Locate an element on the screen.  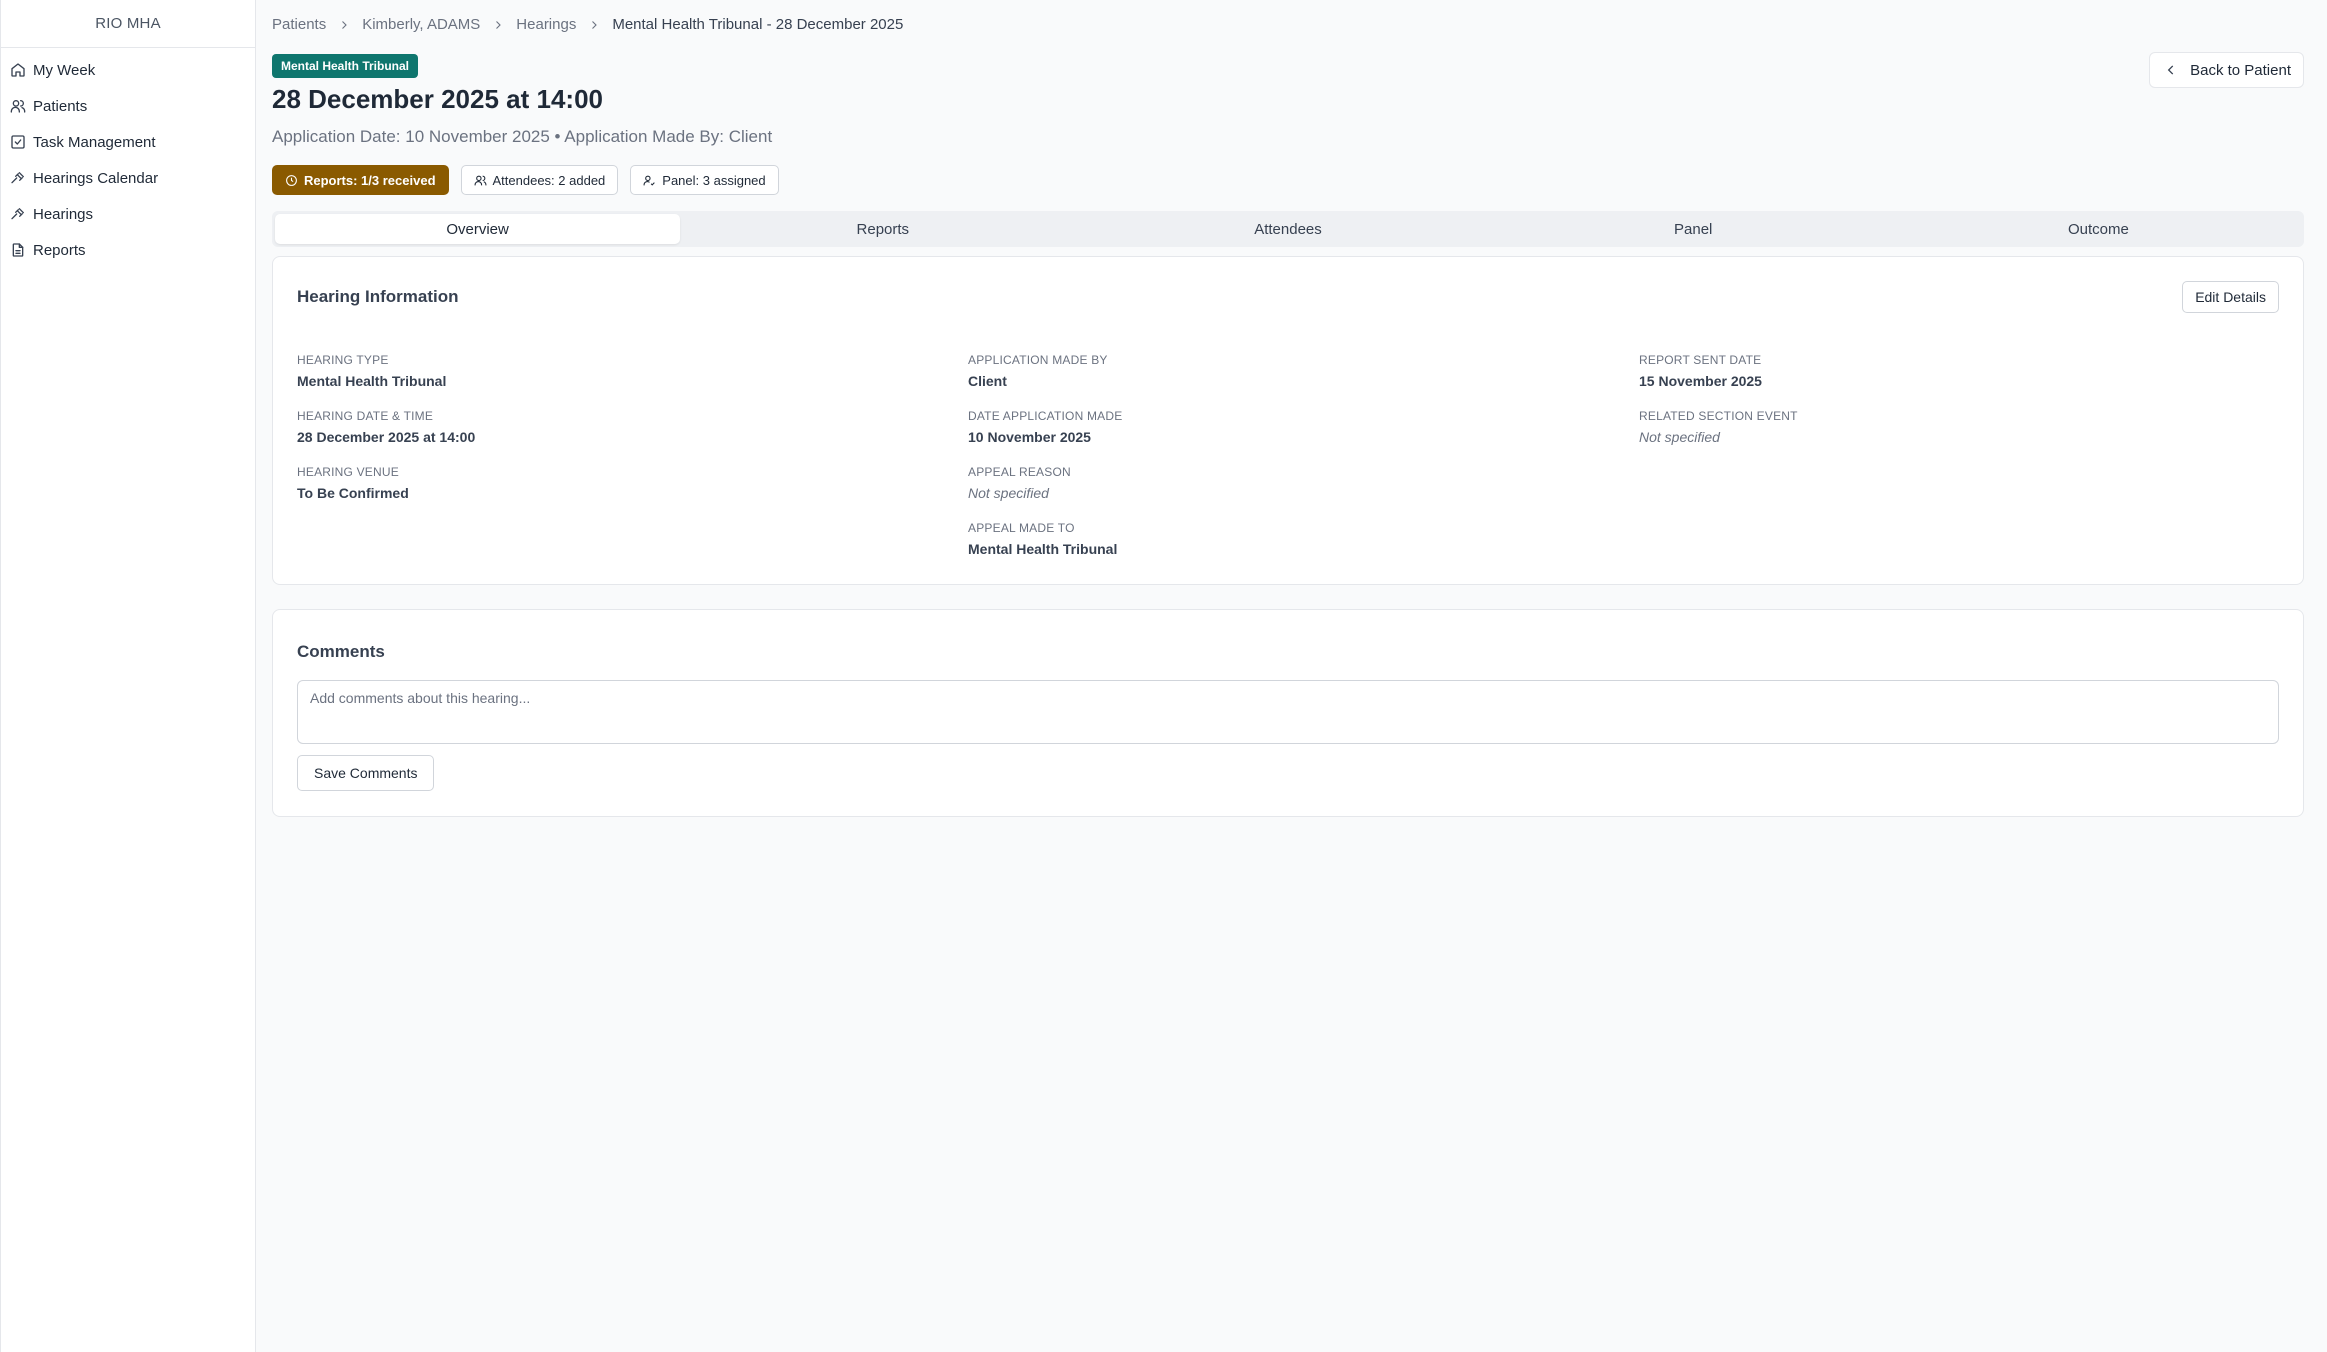
sidebar-item-label: Hearings Calendar is located at coordinates (96, 178).